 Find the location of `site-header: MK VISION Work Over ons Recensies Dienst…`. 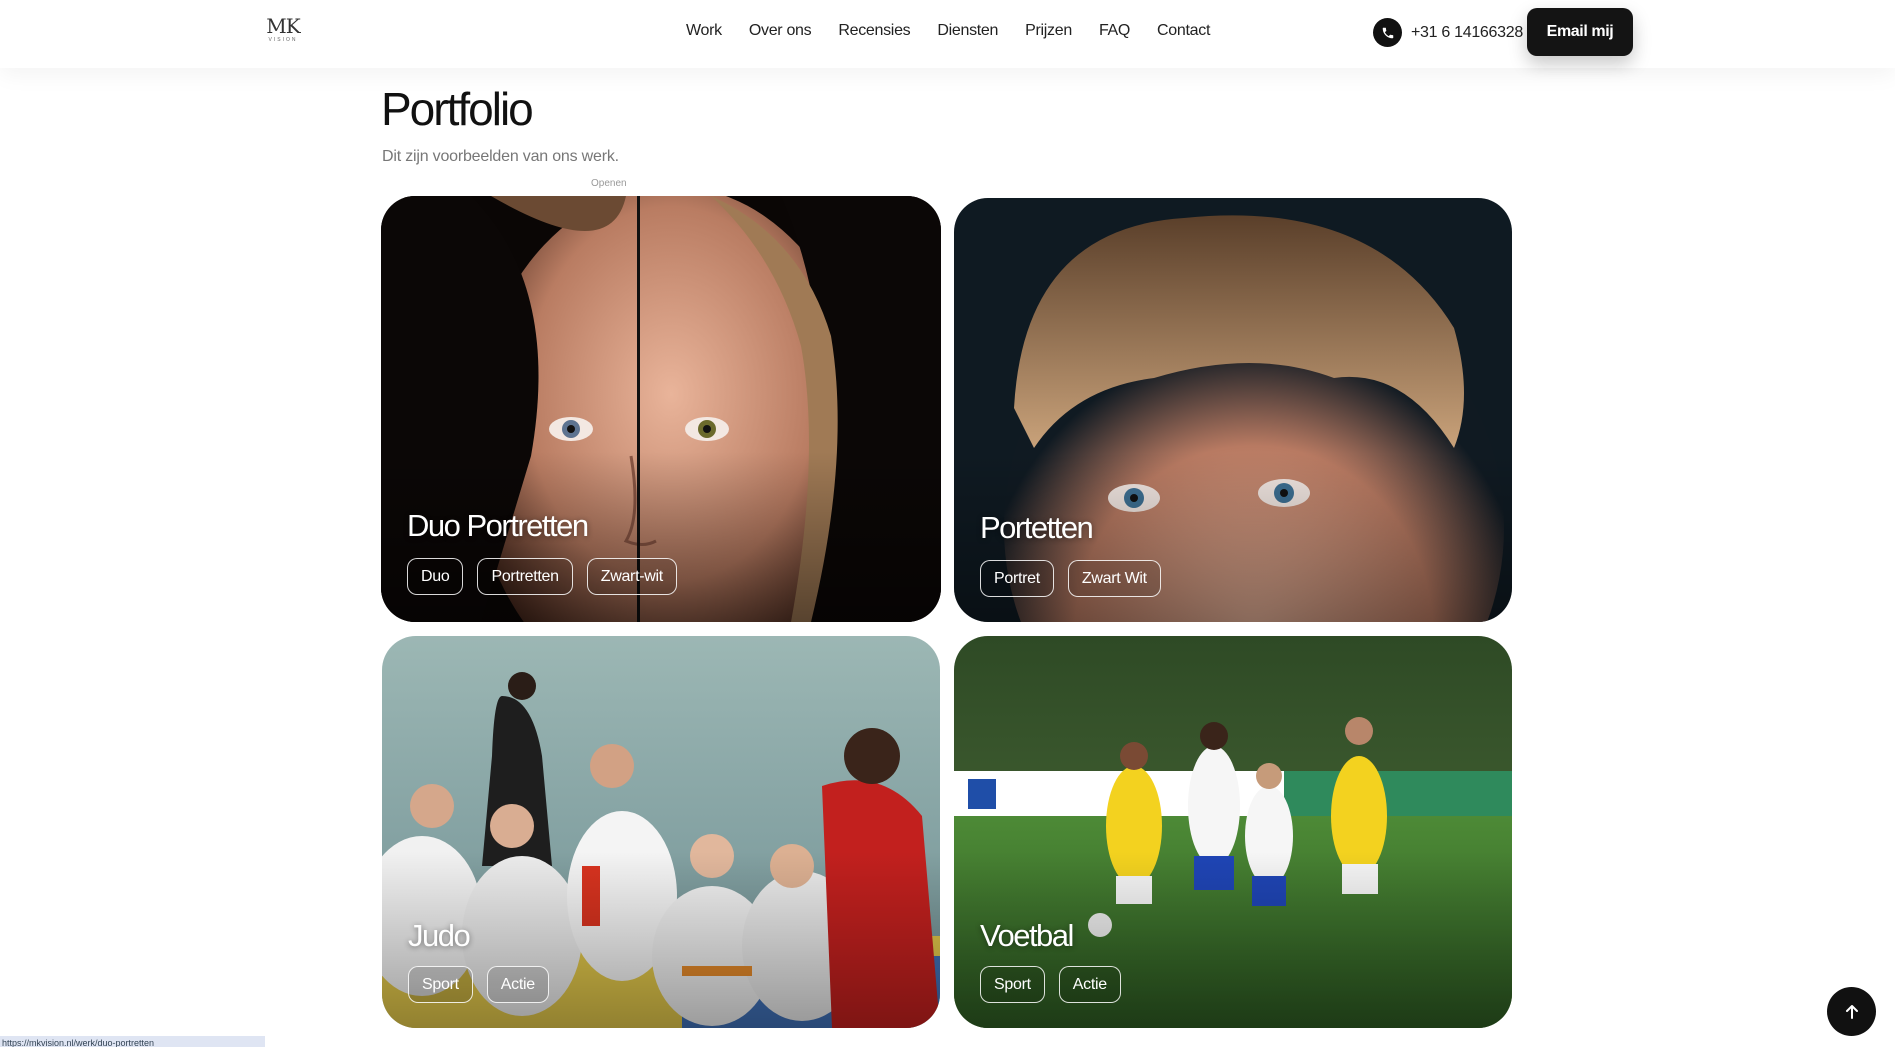

site-header: MK VISION Work Over ons Recensies Dienst… is located at coordinates (947, 34).